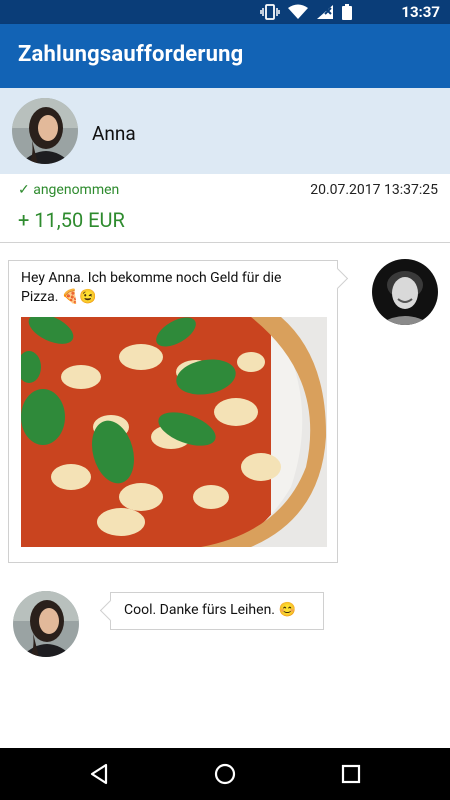  Describe the element at coordinates (270, 12) in the screenshot. I see `vibrate-icon` at that location.